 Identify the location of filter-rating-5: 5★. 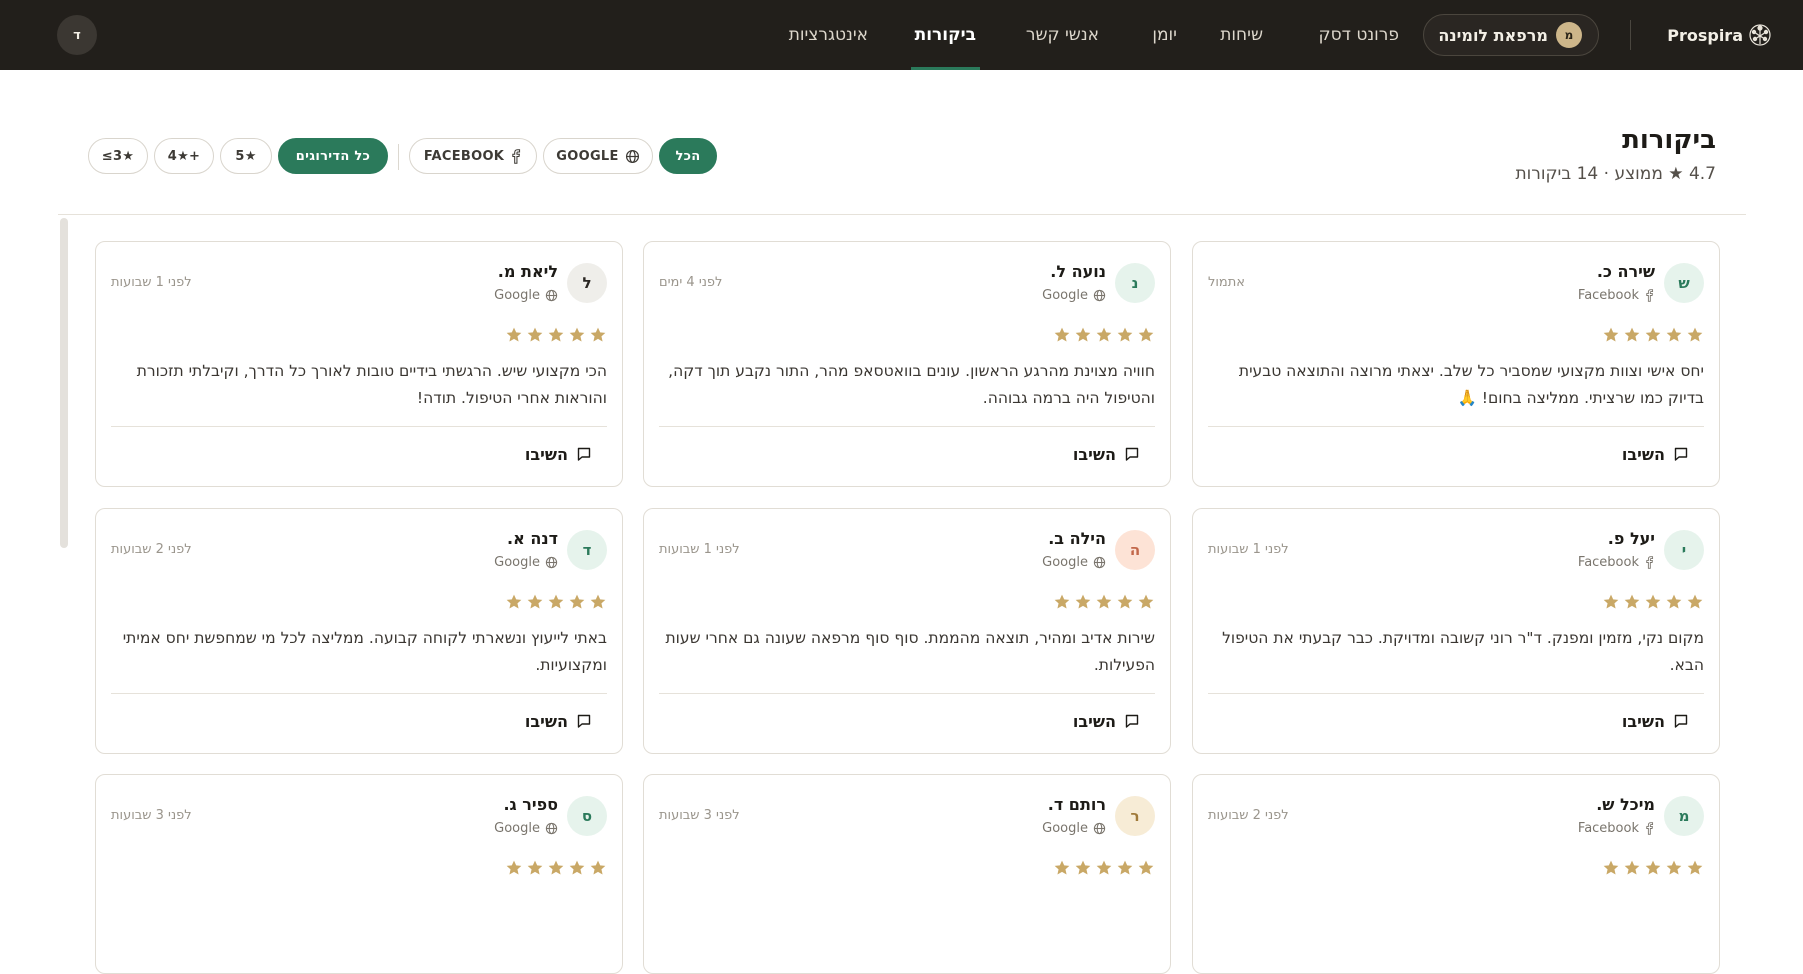
(246, 156).